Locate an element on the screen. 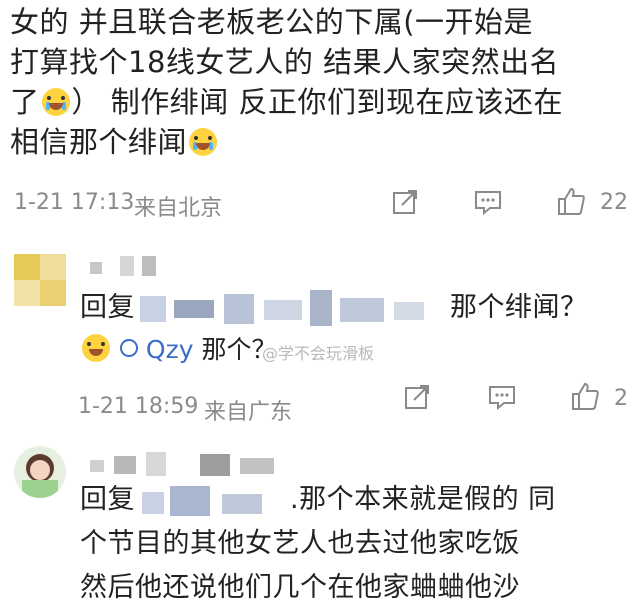 The image size is (640, 609). reply-line: 个节目的其他女艺人也去过他家吃饭 is located at coordinates (300, 543).